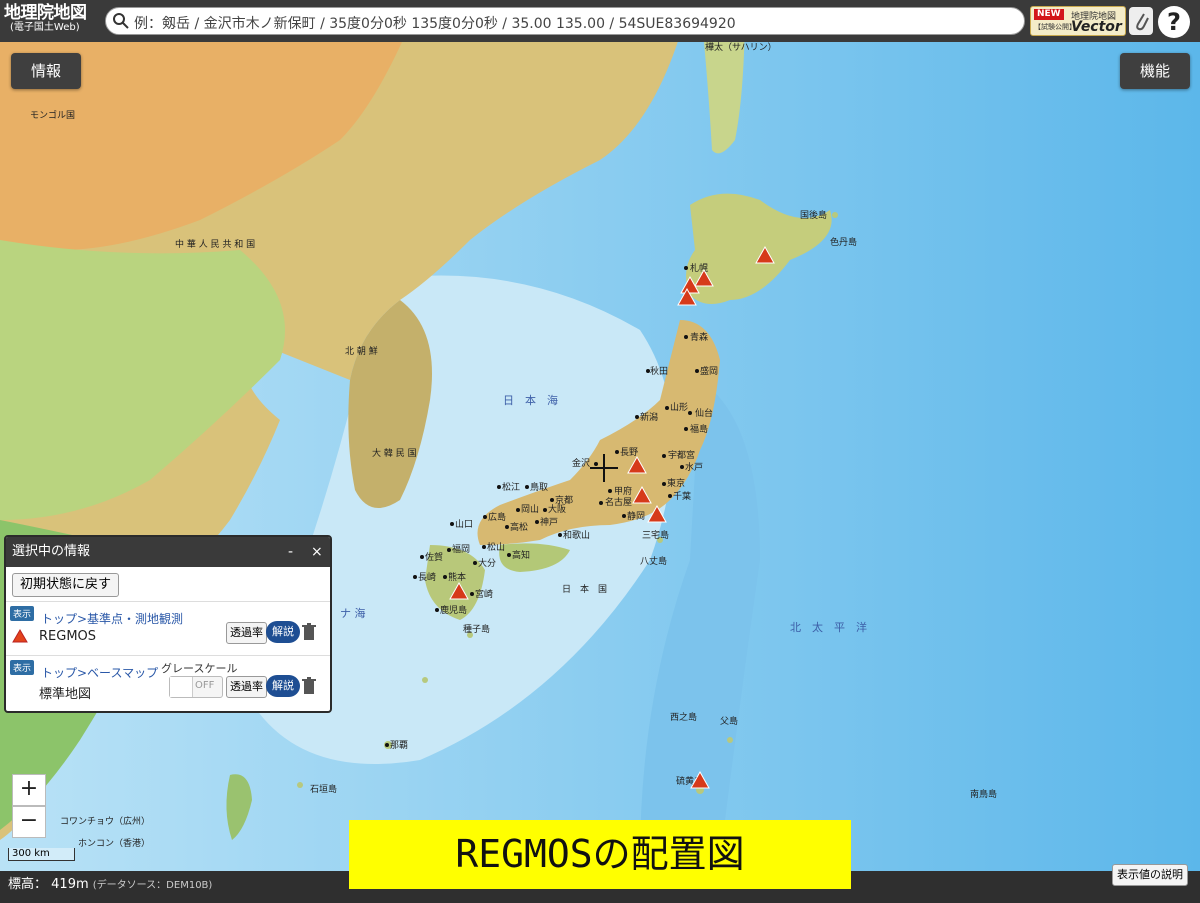 The image size is (1200, 903). What do you see at coordinates (461, 549) in the screenshot?
I see `label-fukuoka: 福岡` at bounding box center [461, 549].